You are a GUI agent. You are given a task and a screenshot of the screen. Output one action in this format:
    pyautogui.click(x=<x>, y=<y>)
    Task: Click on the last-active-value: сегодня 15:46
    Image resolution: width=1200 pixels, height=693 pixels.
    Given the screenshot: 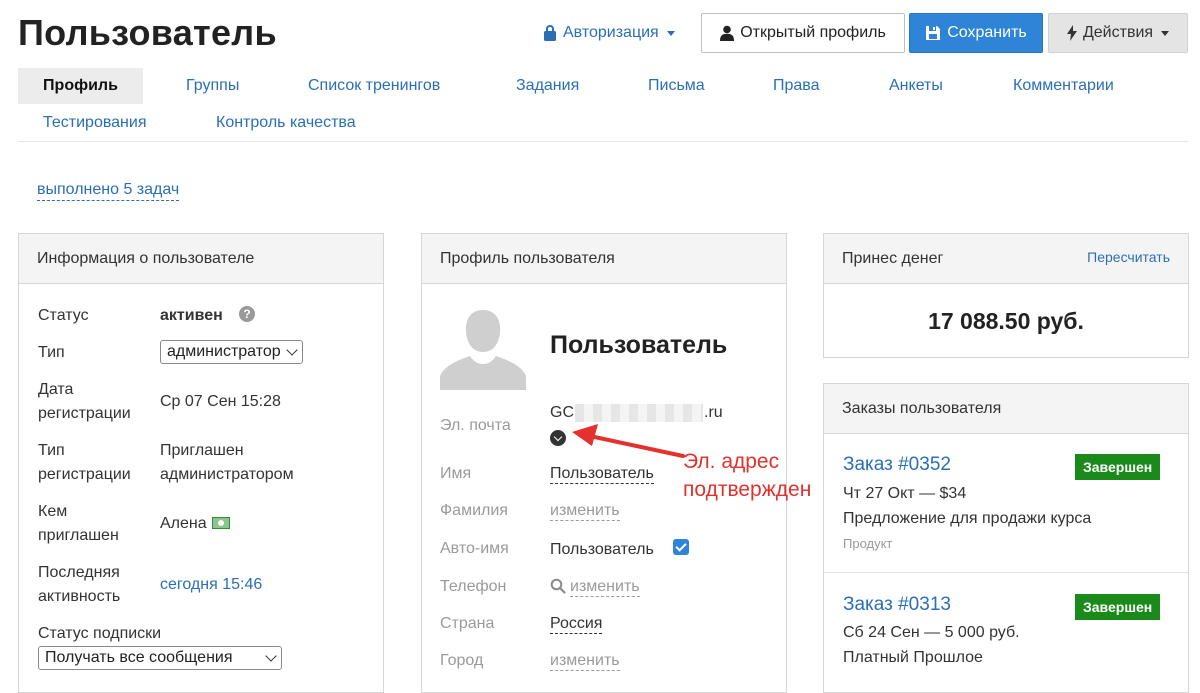 What is the action you would take?
    pyautogui.click(x=211, y=585)
    